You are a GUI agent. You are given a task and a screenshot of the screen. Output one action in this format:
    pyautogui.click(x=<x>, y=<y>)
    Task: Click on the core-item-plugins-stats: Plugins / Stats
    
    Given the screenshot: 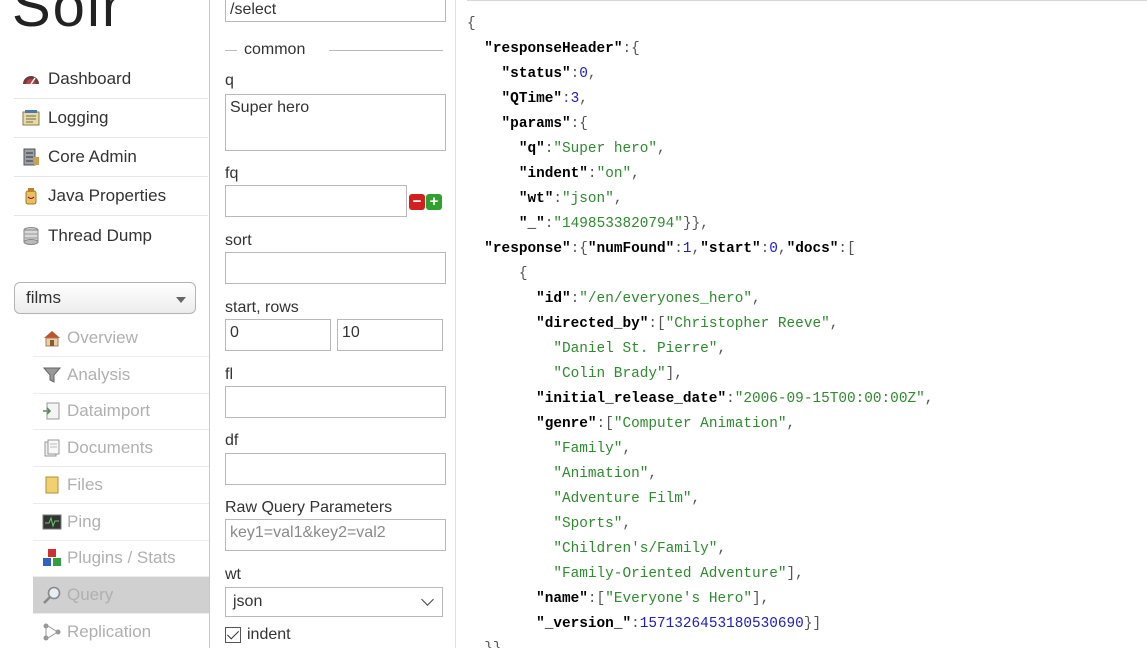 What is the action you would take?
    pyautogui.click(x=121, y=558)
    